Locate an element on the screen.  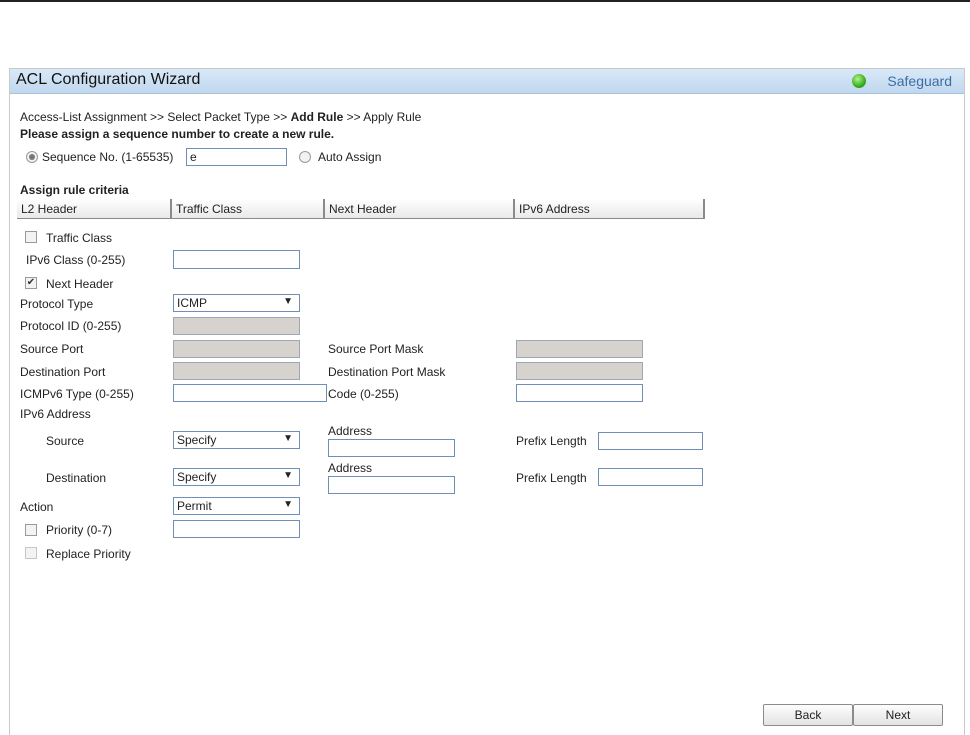
replace-priority-label: Replace Priority is located at coordinates (88, 554).